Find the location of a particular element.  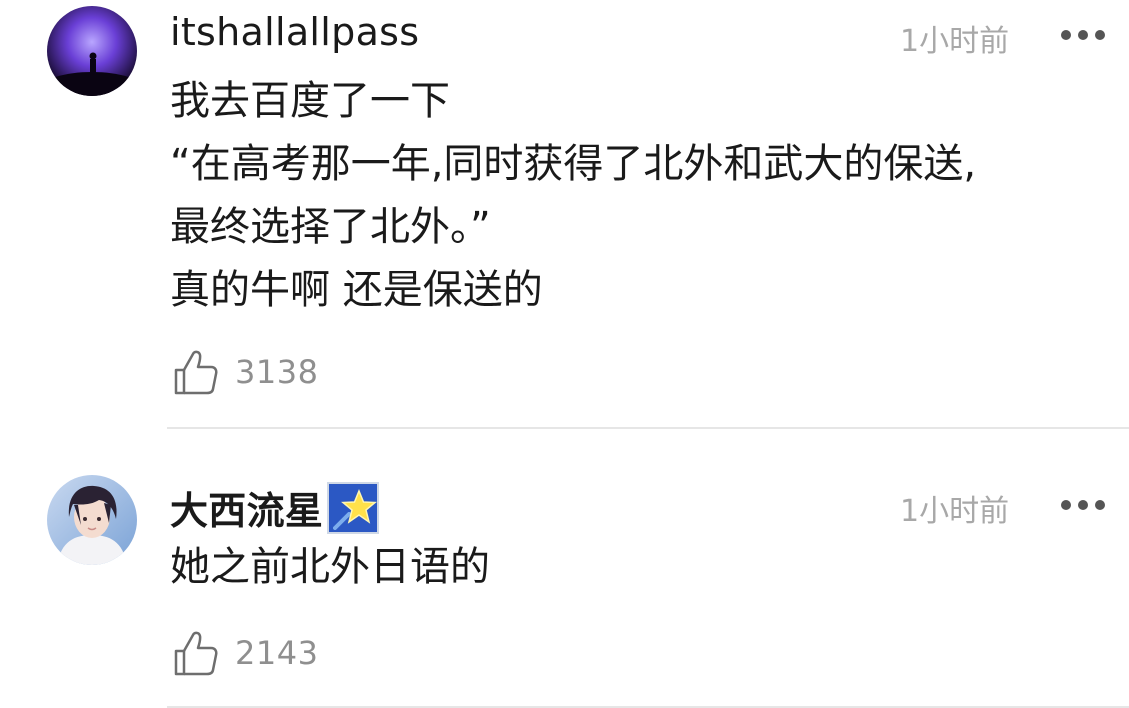

like-button: 2143 is located at coordinates (245, 653).